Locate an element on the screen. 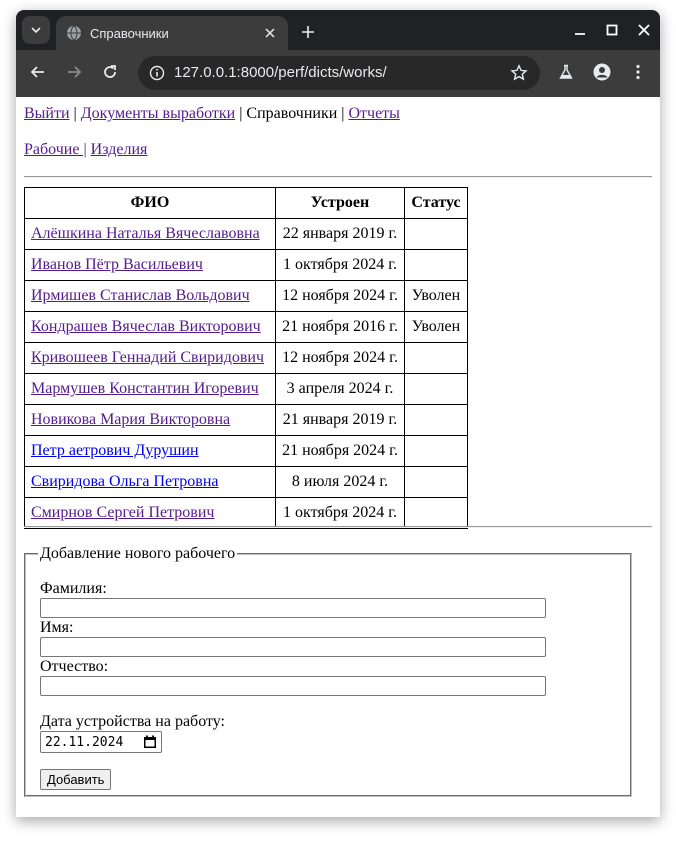 This screenshot has height=849, width=676. worker-link: Новикова Мария Викторовна is located at coordinates (130, 419).